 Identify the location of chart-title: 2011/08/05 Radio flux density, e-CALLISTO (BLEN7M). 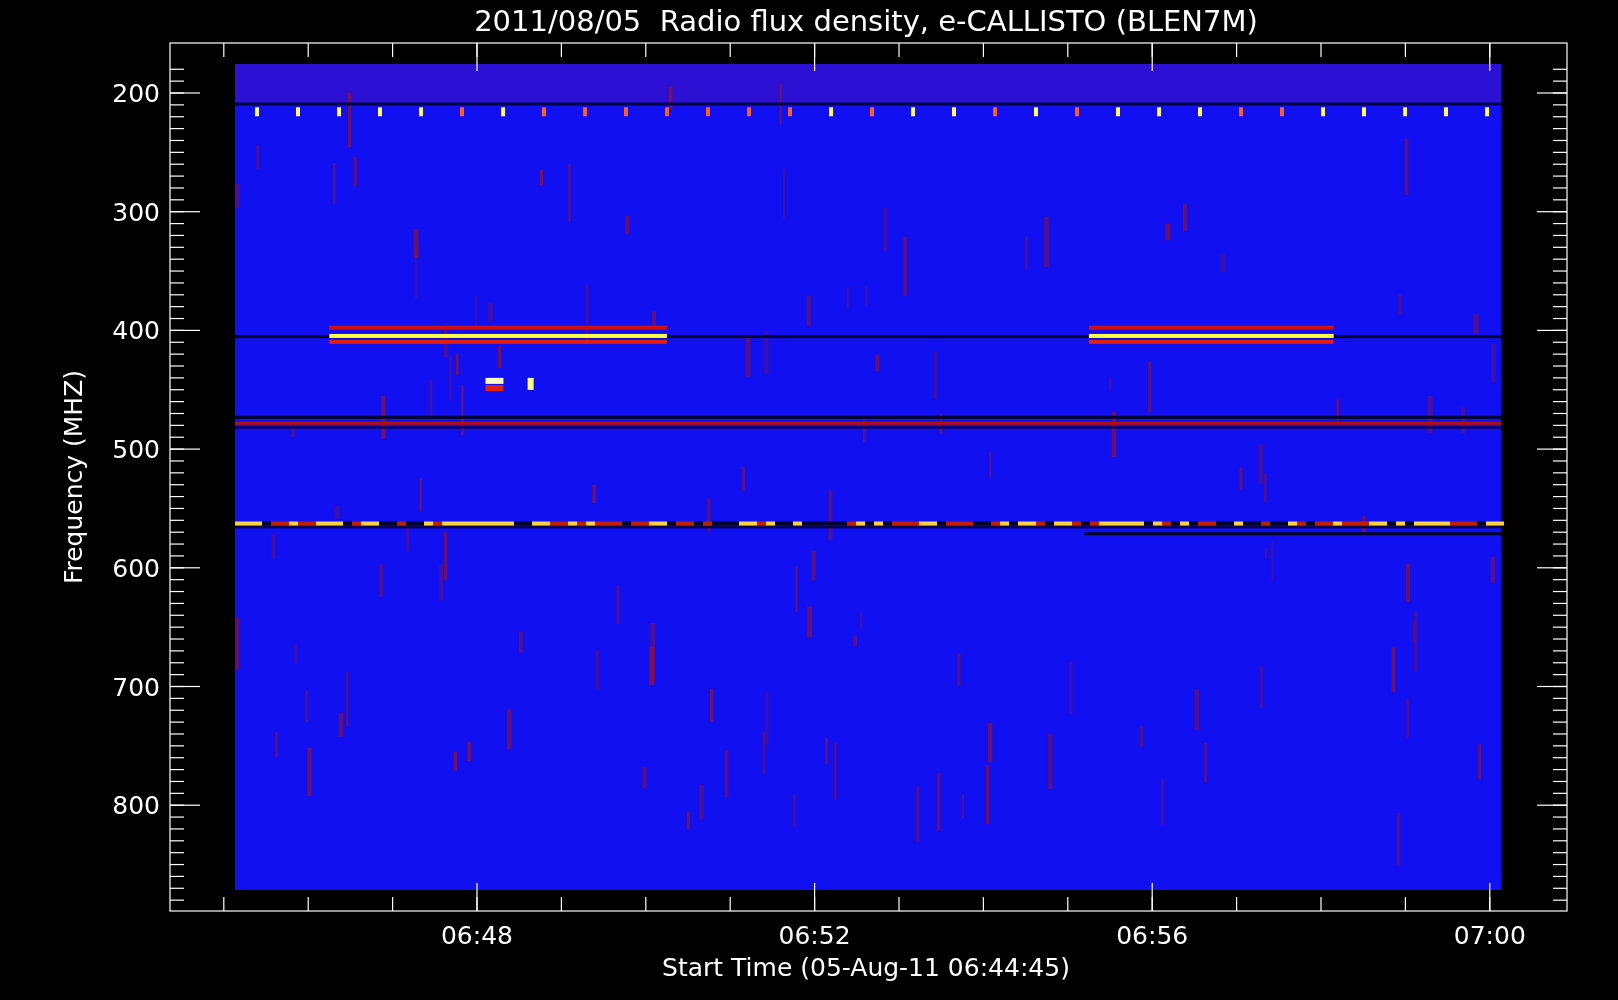
(866, 21).